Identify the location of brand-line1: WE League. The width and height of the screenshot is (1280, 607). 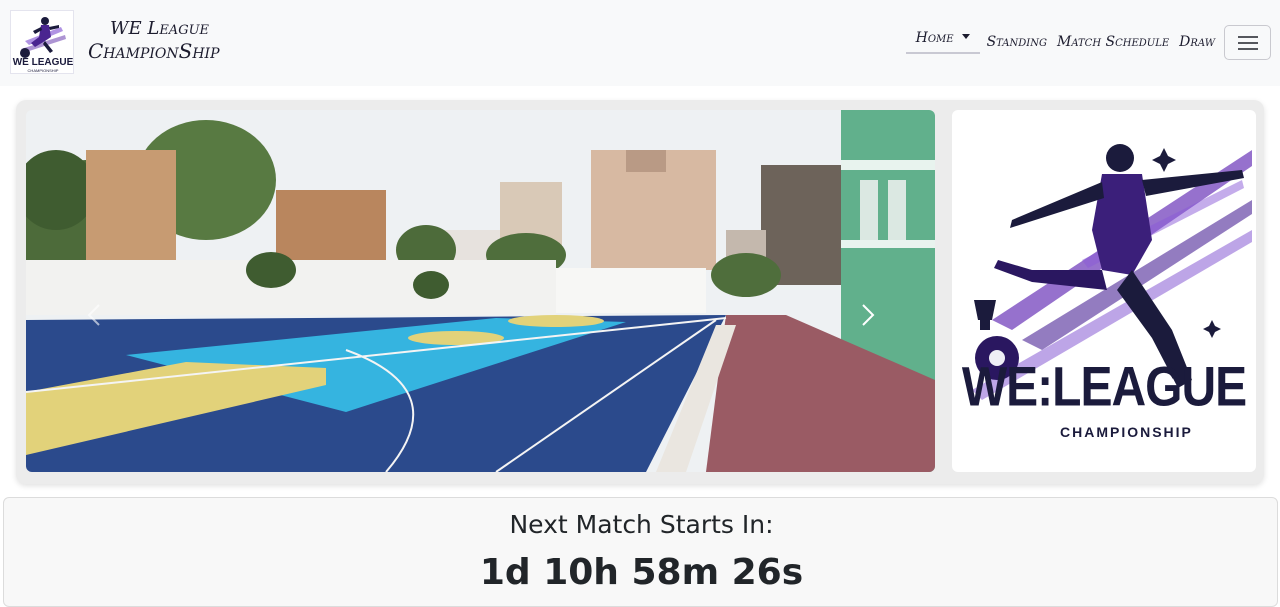
(160, 28).